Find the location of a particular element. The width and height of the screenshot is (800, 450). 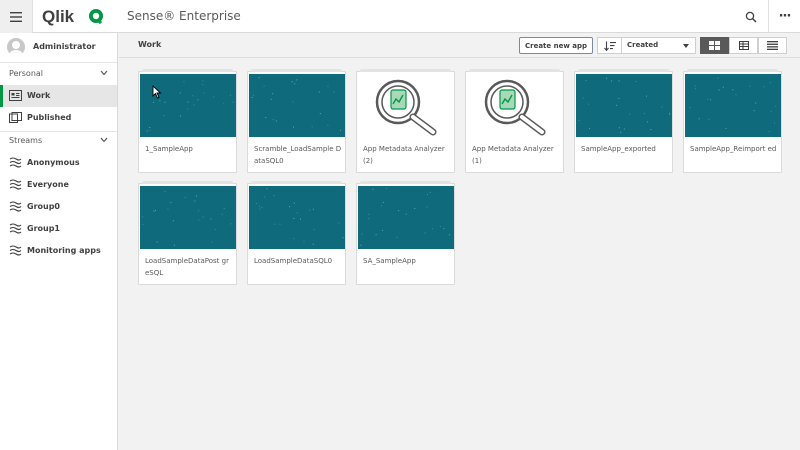

app-card: App Metadata Analyzer(2) is located at coordinates (405, 121).